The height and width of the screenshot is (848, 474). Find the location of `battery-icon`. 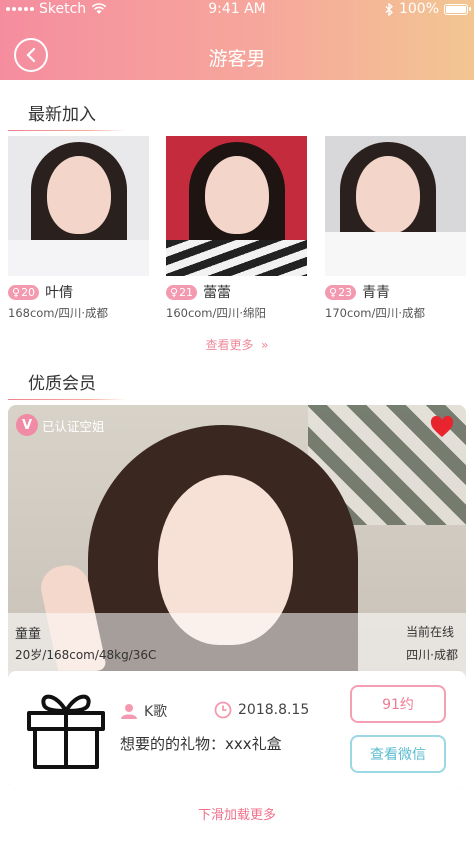

battery-icon is located at coordinates (457, 9).